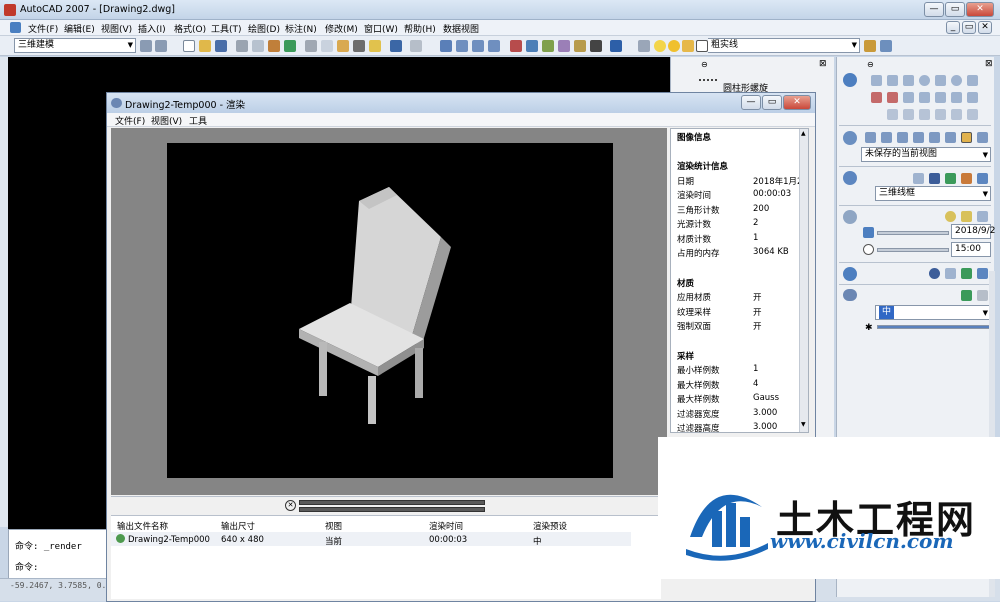 The height and width of the screenshot is (602, 1000). I want to click on render-minimize-button: —, so click(751, 102).